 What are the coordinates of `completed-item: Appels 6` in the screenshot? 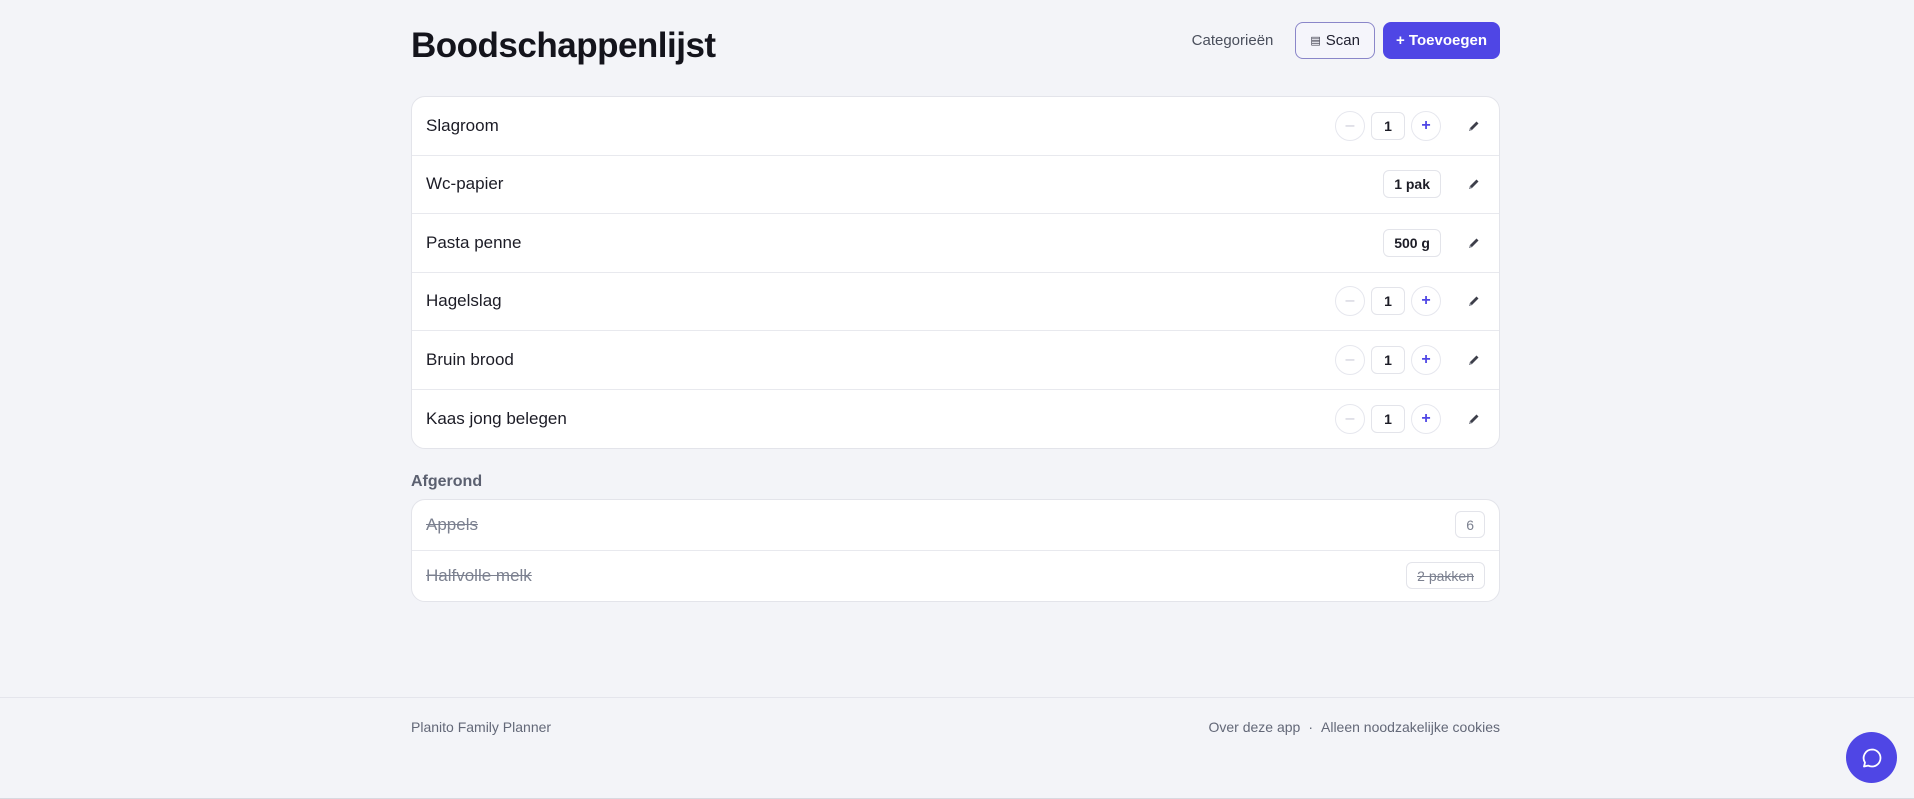 It's located at (955, 525).